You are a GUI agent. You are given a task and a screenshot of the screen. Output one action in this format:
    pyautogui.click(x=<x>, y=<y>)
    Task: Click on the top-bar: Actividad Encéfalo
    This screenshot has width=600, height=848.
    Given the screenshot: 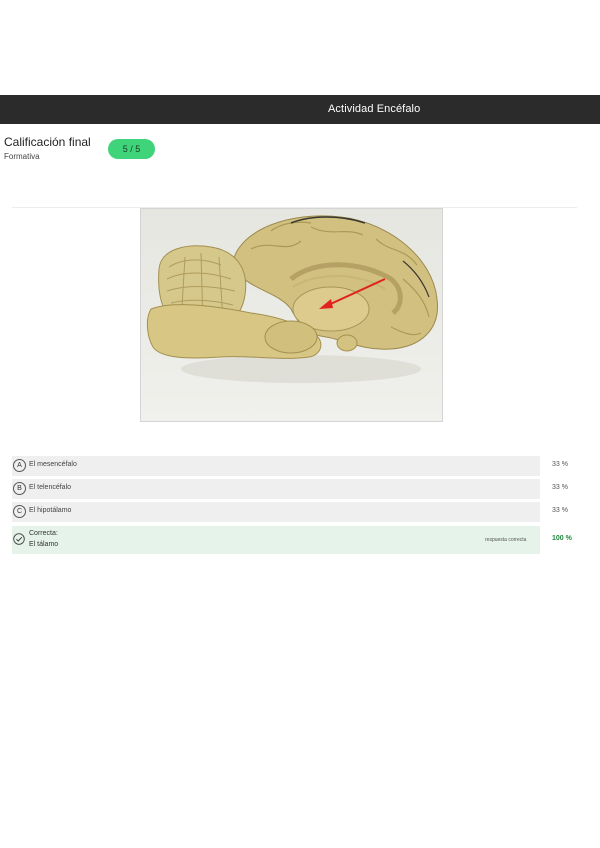 What is the action you would take?
    pyautogui.click(x=300, y=109)
    